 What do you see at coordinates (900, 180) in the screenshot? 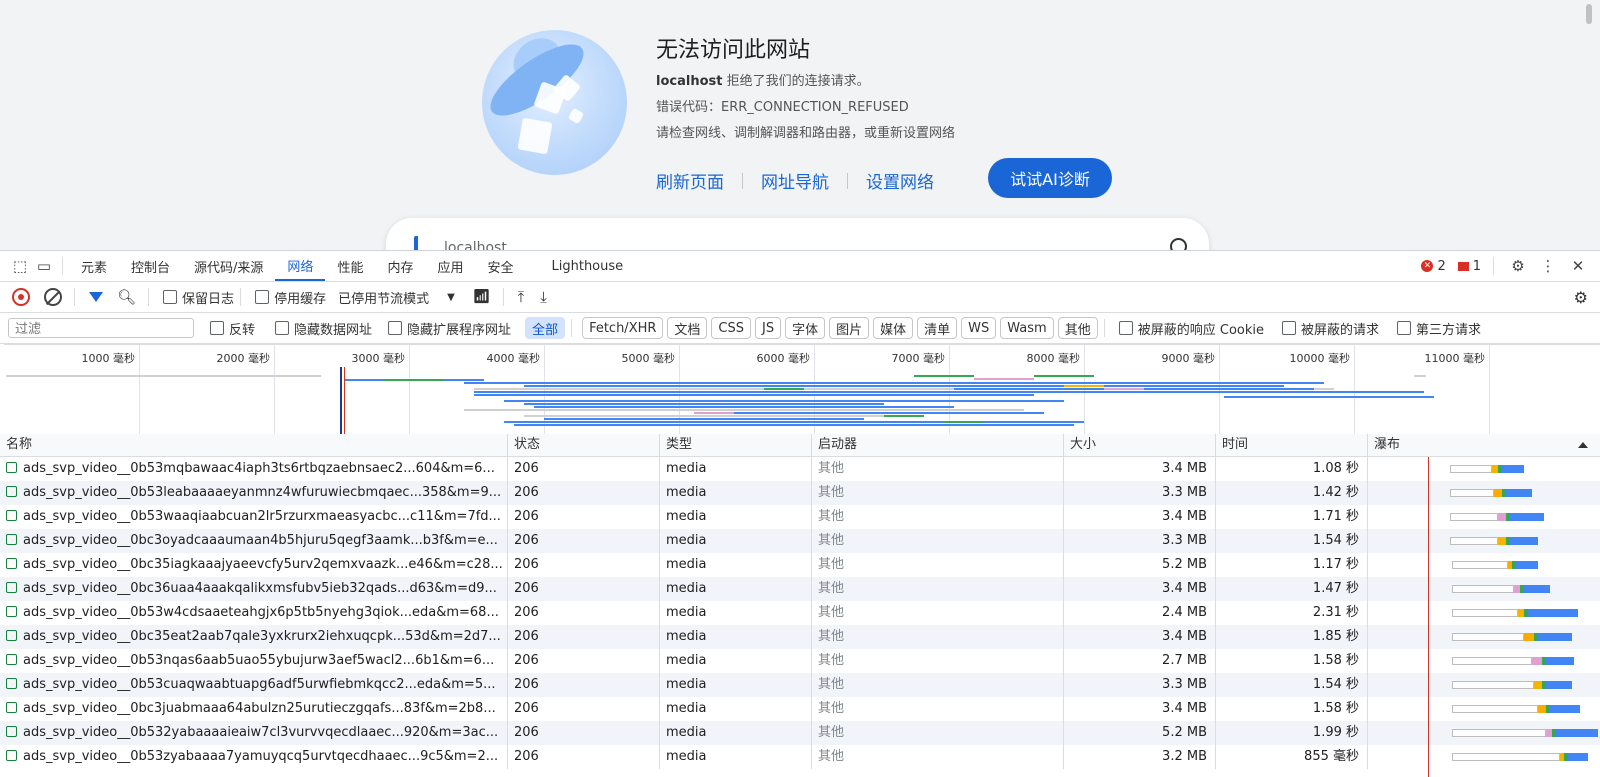
I see `network-settings-link: 设置网络` at bounding box center [900, 180].